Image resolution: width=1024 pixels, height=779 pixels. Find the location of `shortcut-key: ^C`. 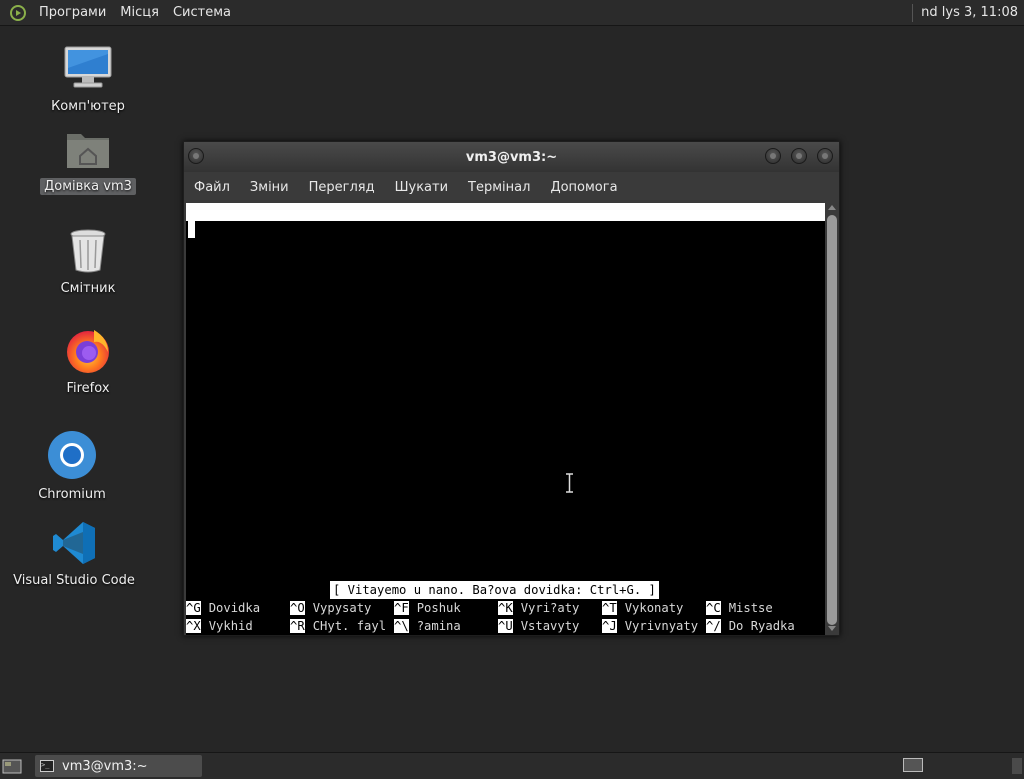

shortcut-key: ^C is located at coordinates (713, 608).